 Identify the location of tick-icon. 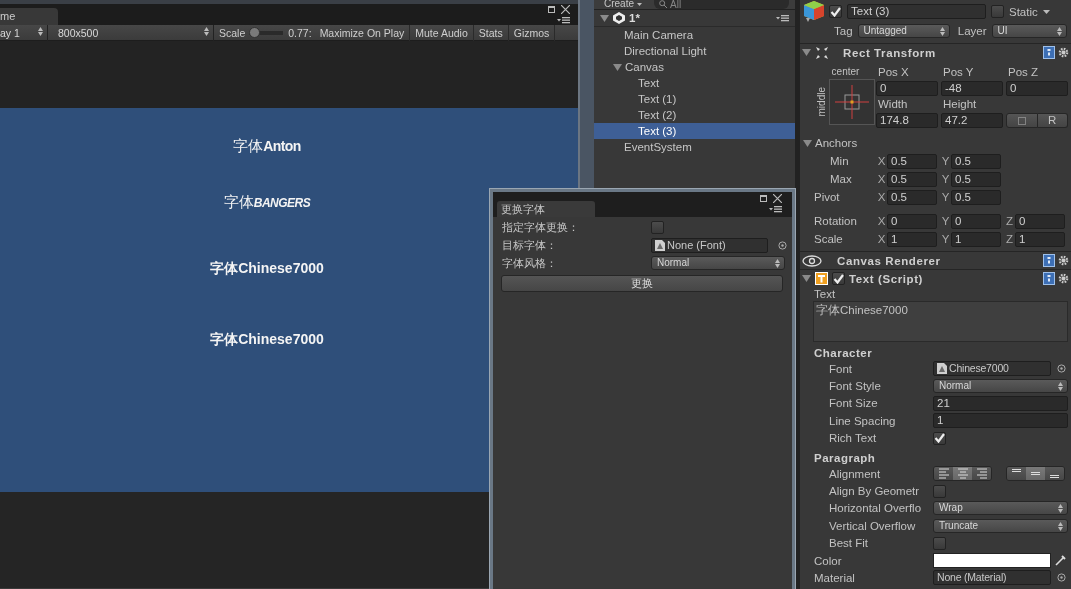
(835, 11).